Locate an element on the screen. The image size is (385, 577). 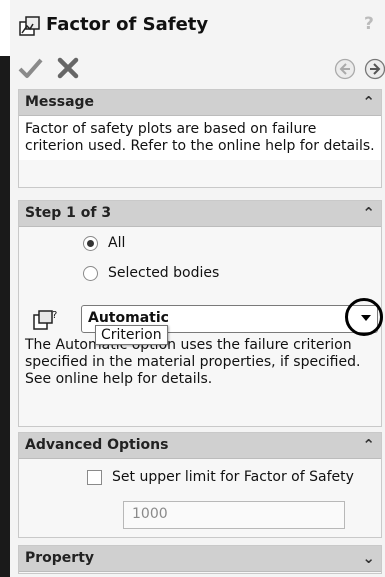
criterion-value: Automatic is located at coordinates (128, 318).